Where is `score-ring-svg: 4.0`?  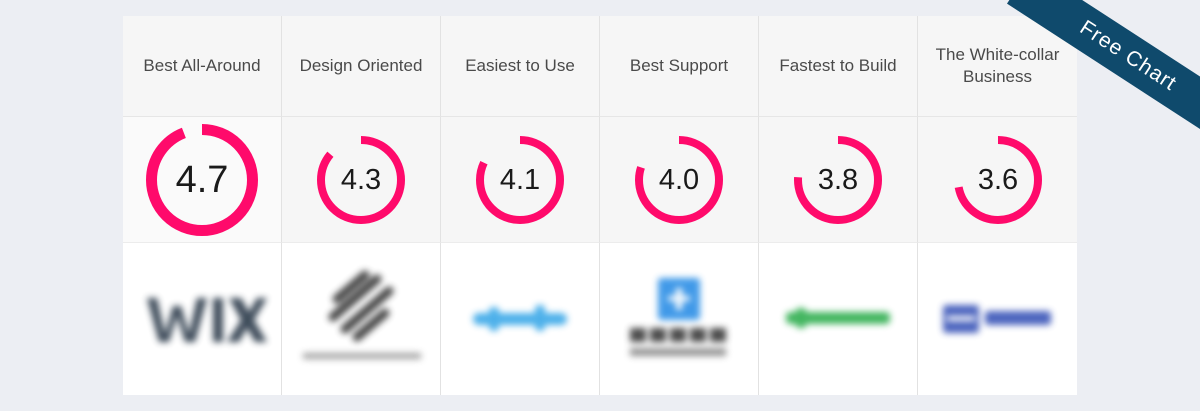 score-ring-svg: 4.0 is located at coordinates (679, 179).